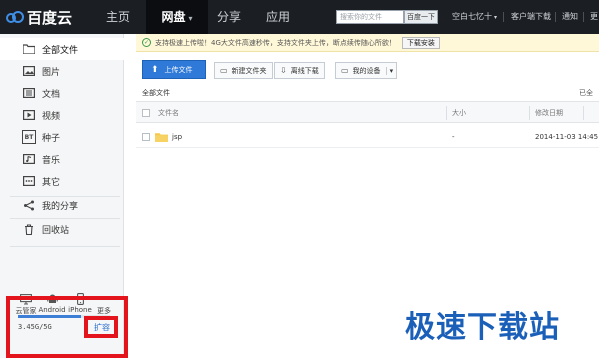 The width and height of the screenshot is (599, 358). Describe the element at coordinates (29, 71) in the screenshot. I see `image-icon` at that location.